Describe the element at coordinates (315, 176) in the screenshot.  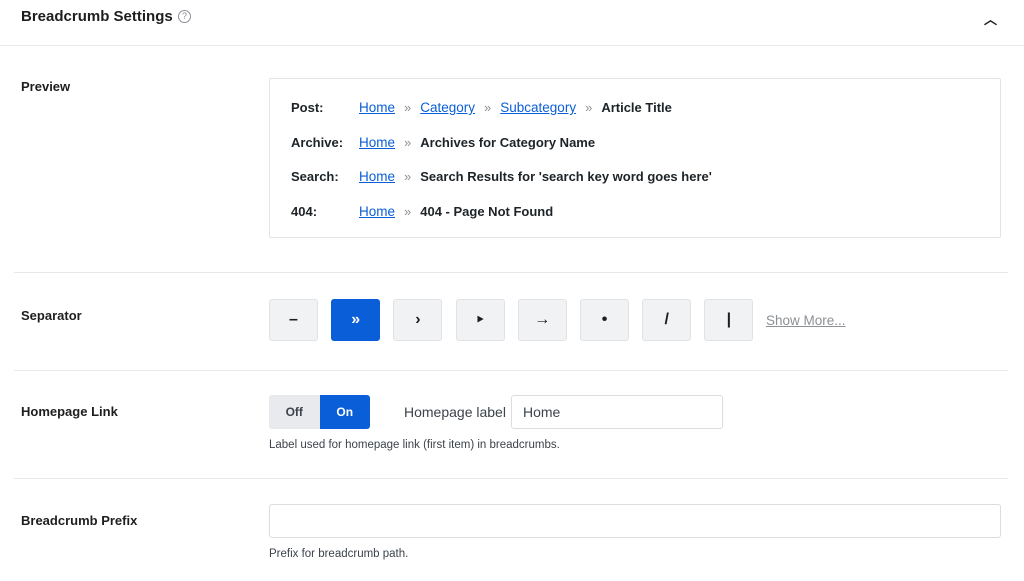
I see `preview-row-label: Search:` at that location.